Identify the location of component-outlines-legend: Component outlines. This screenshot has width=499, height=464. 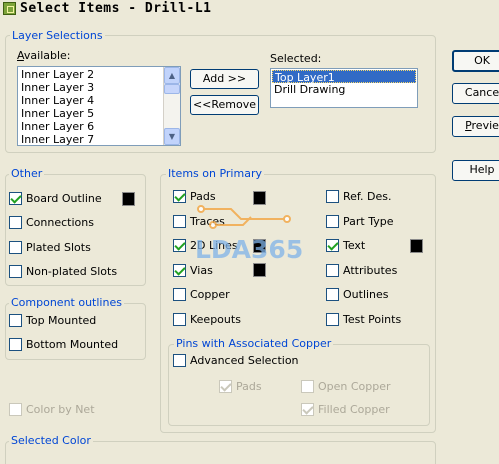
(66, 302).